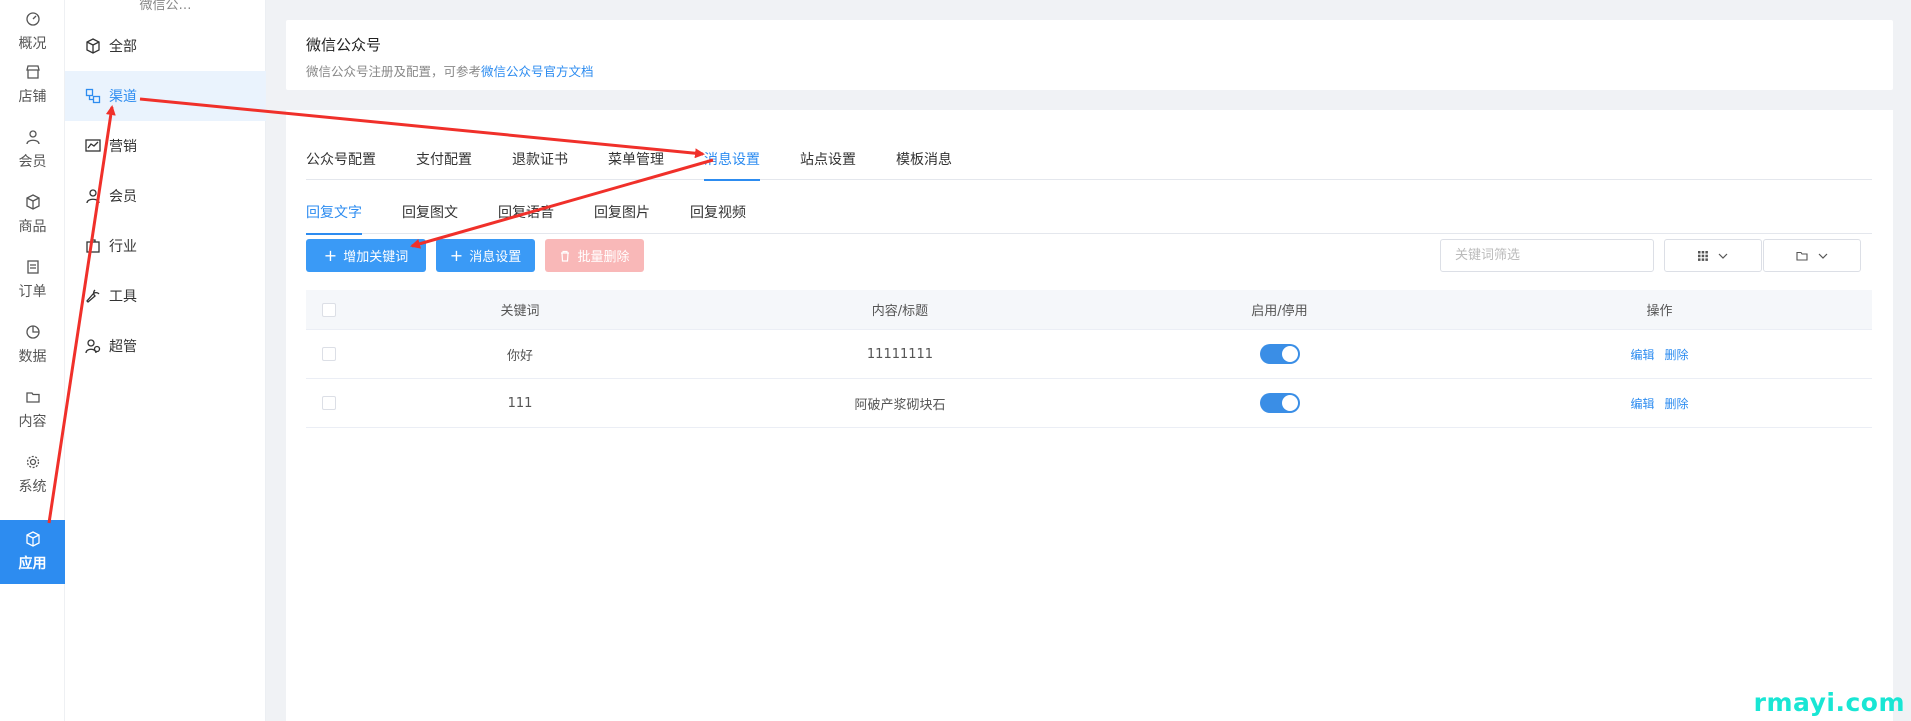 This screenshot has height=721, width=1911. What do you see at coordinates (341, 160) in the screenshot?
I see `tab-account-config: 公众号配置` at bounding box center [341, 160].